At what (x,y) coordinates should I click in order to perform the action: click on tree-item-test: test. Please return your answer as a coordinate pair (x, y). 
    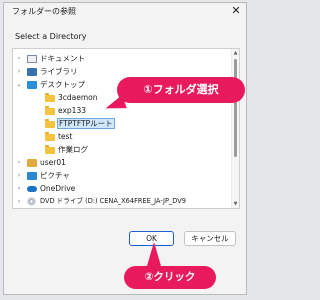
    Looking at the image, I should click on (121, 136).